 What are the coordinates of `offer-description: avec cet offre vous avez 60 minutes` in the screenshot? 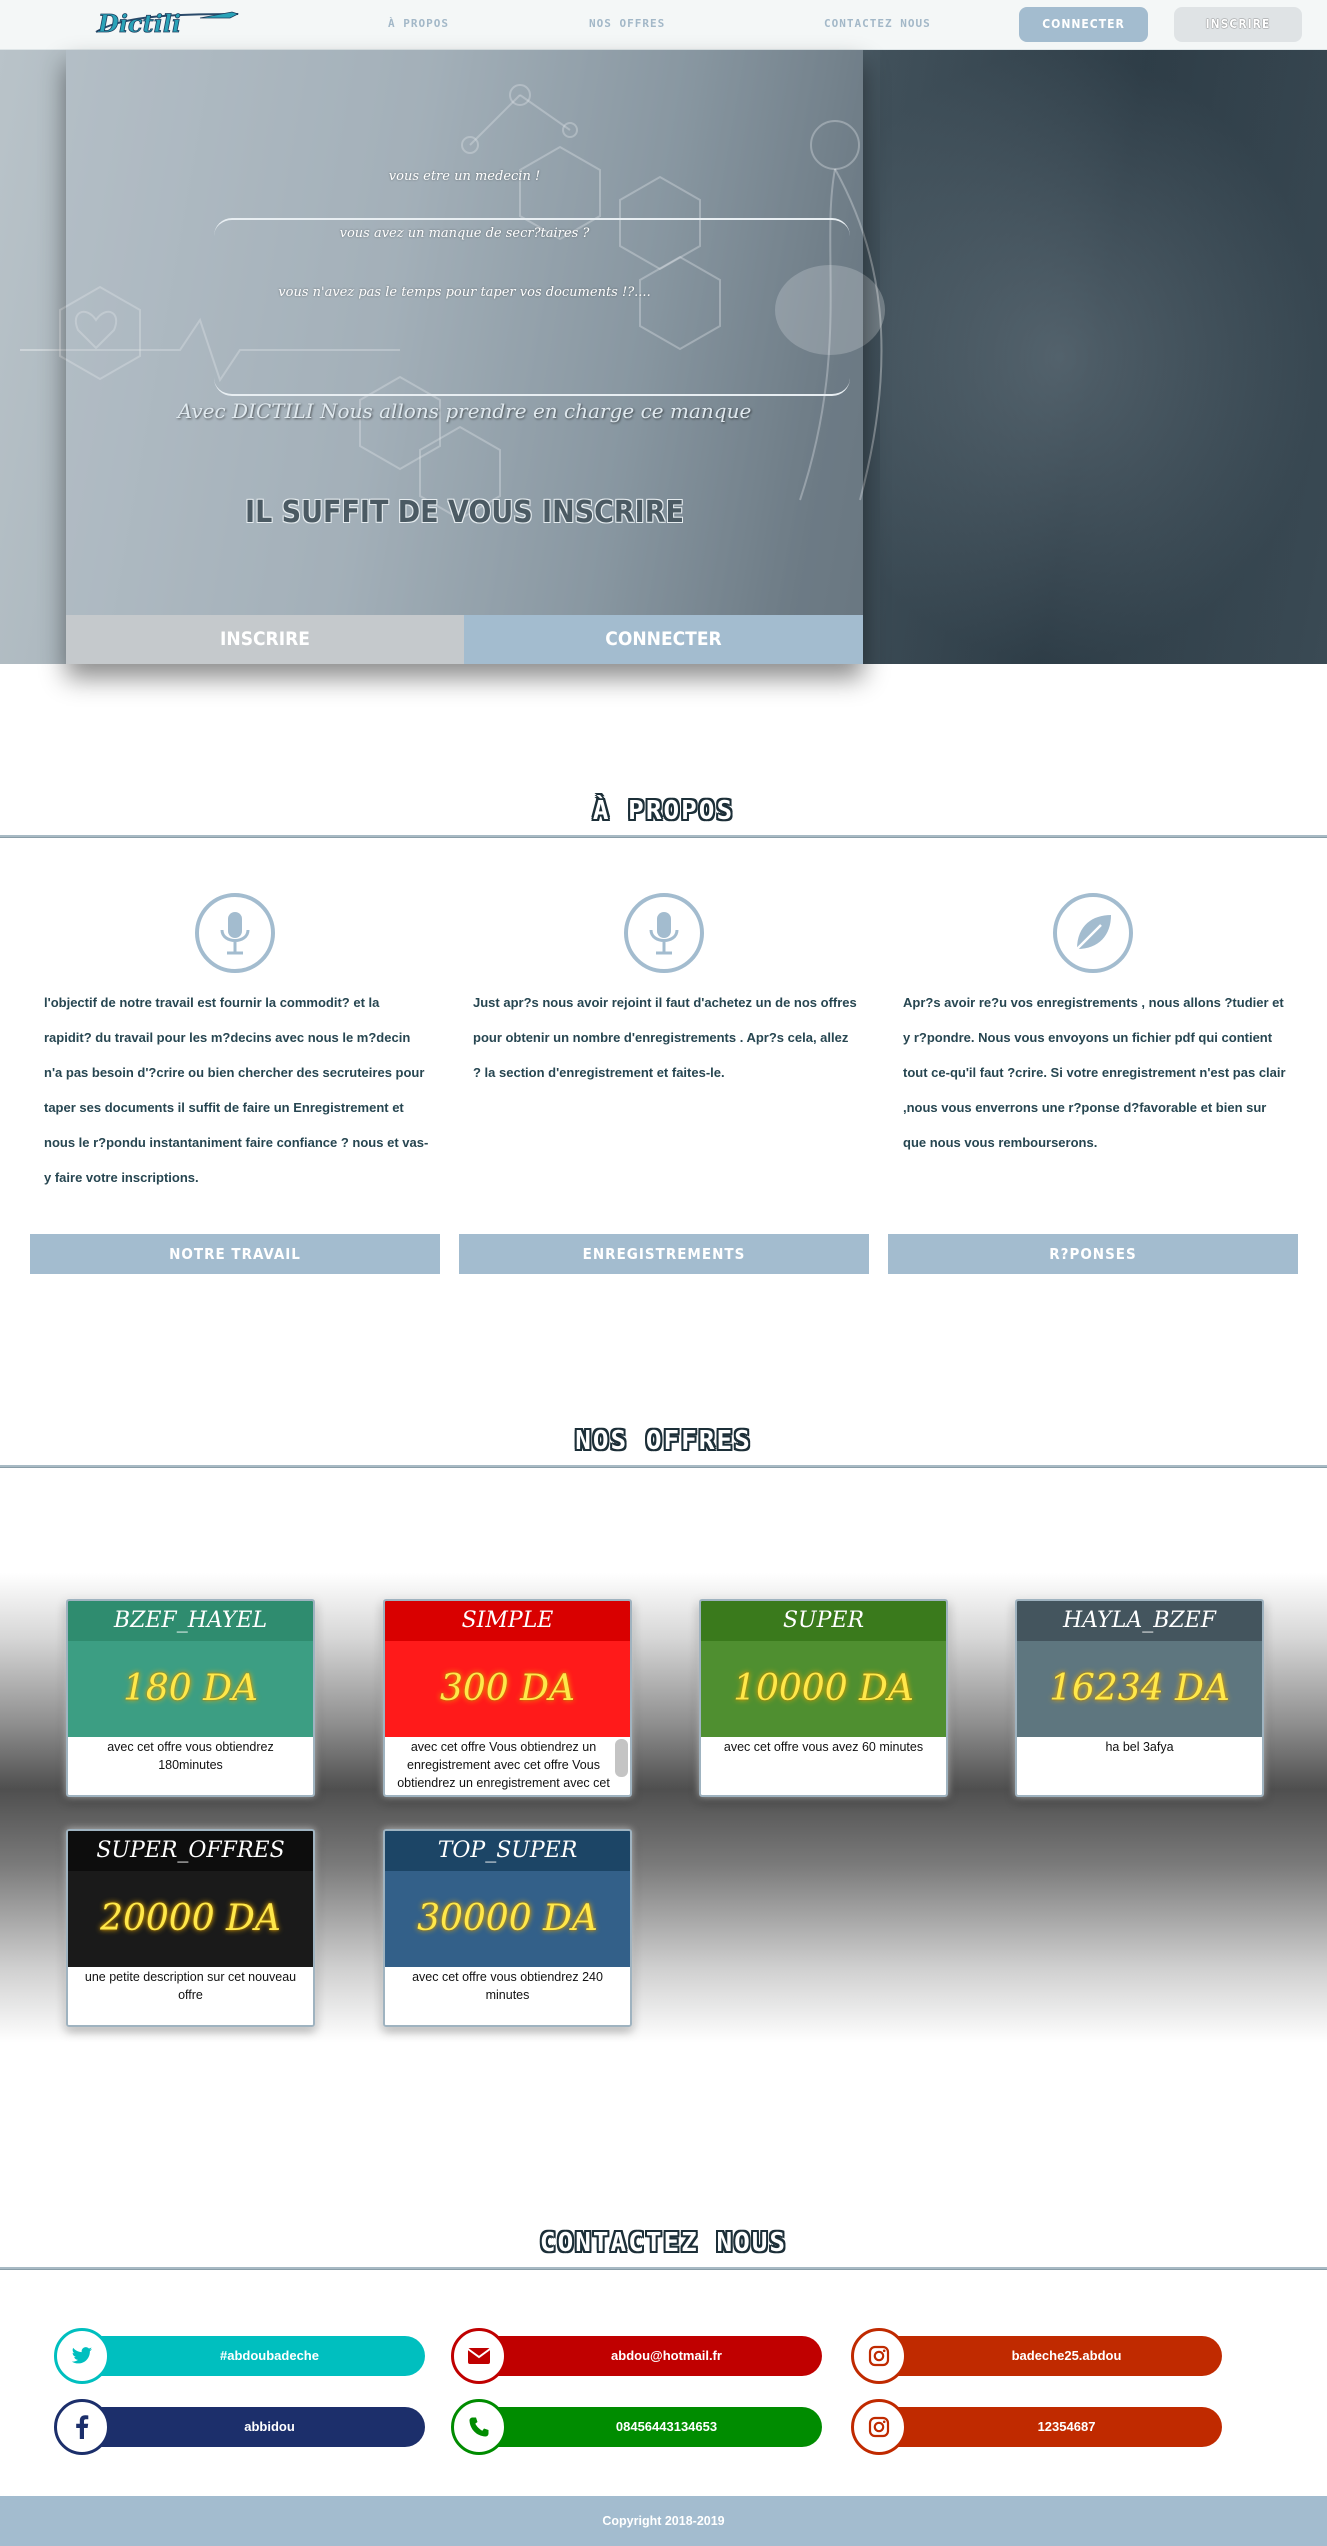 It's located at (823, 1766).